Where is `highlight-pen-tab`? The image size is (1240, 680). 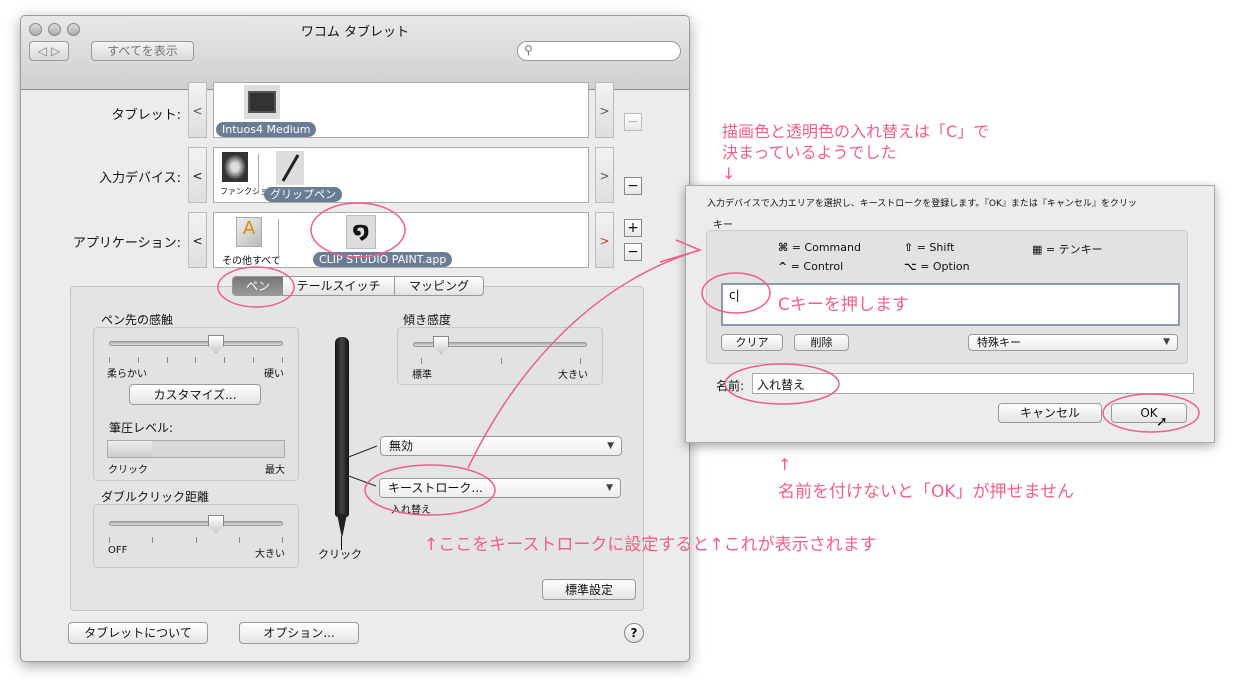
highlight-pen-tab is located at coordinates (256, 287).